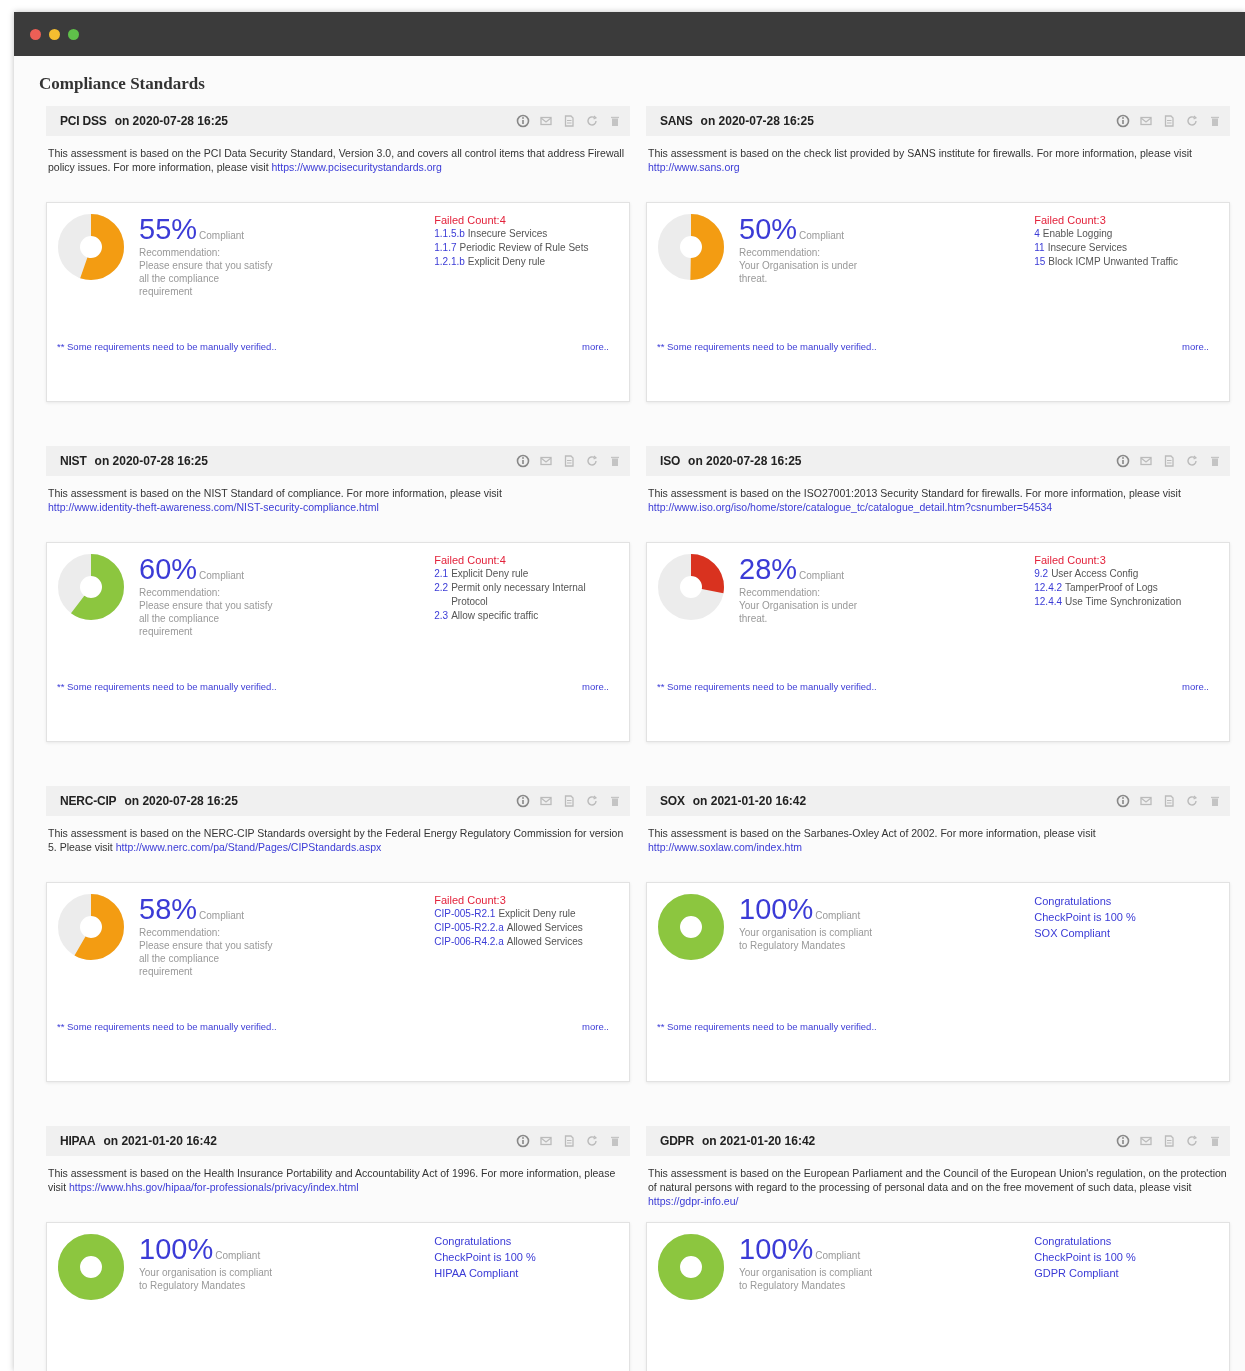 Image resolution: width=1245 pixels, height=1371 pixels. Describe the element at coordinates (441, 574) in the screenshot. I see `requirement-link: 2.1` at that location.